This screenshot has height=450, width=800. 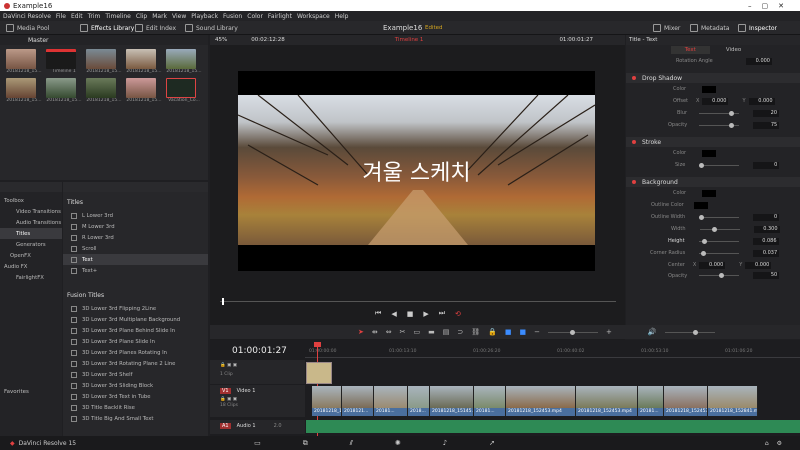 What do you see at coordinates (537, 332) in the screenshot?
I see `zoom-out-icon: −` at bounding box center [537, 332].